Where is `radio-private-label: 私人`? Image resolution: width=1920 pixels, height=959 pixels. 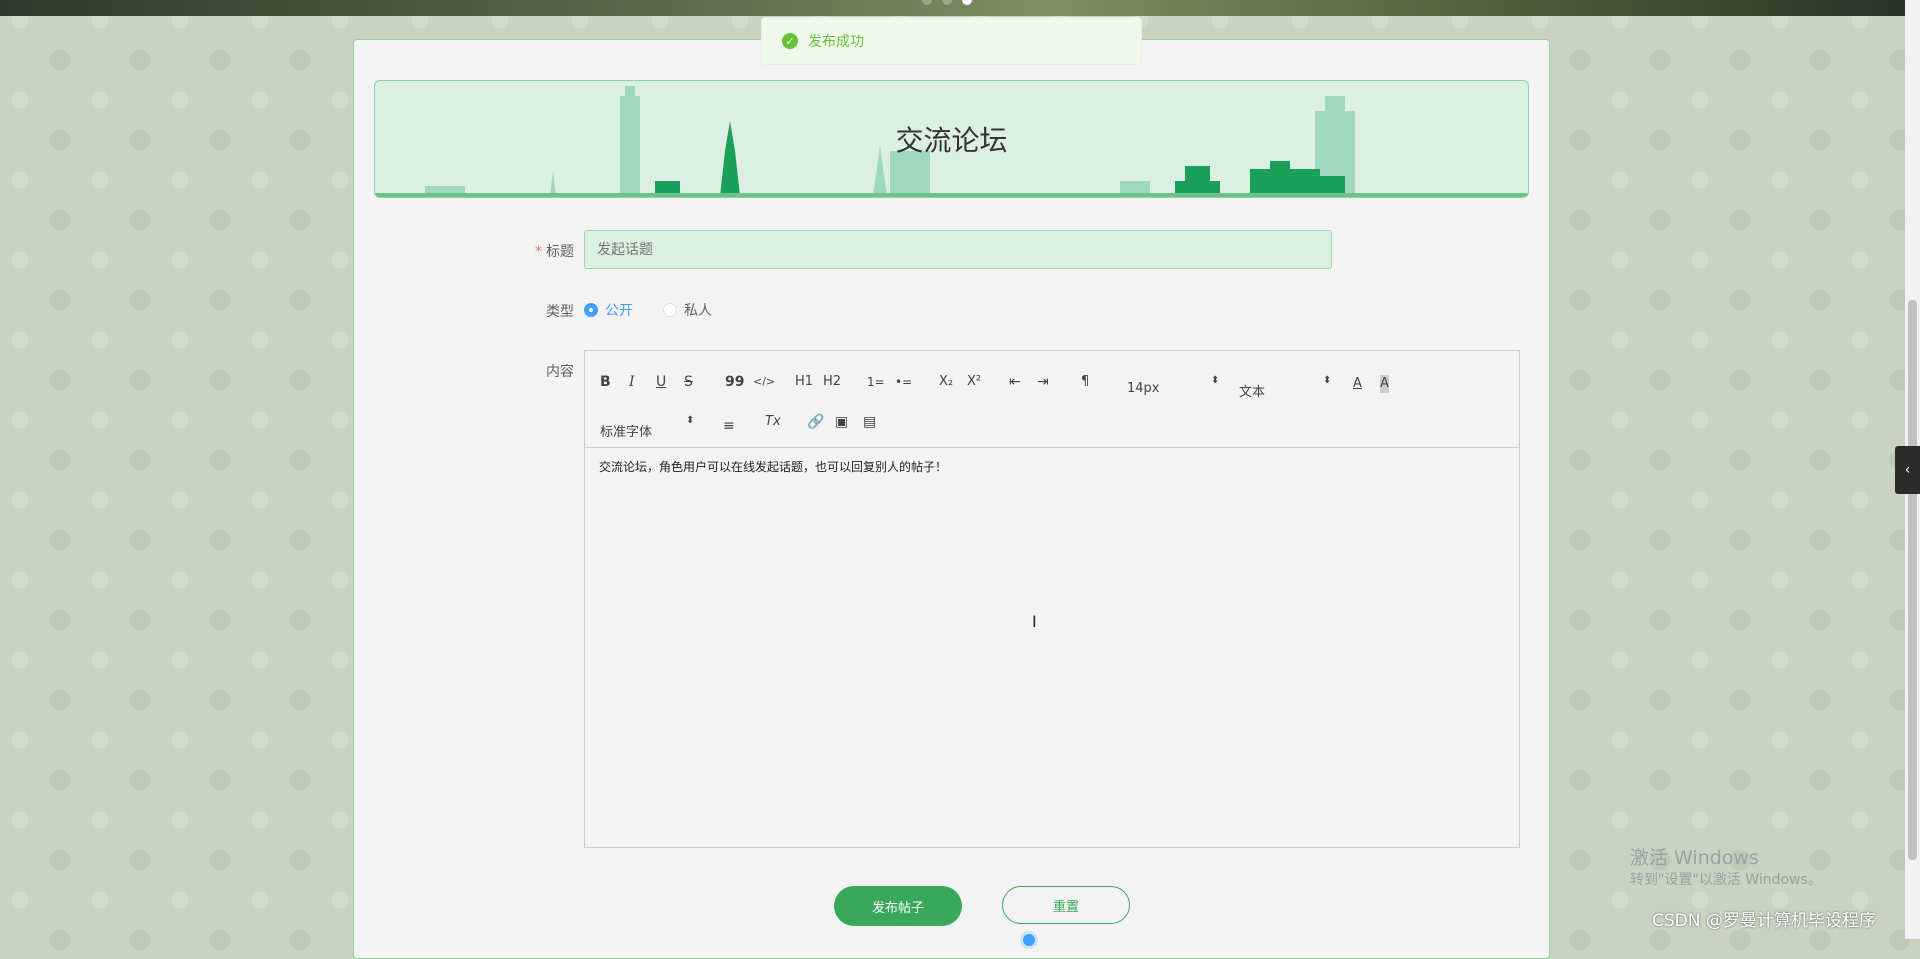
radio-private-label: 私人 is located at coordinates (698, 311).